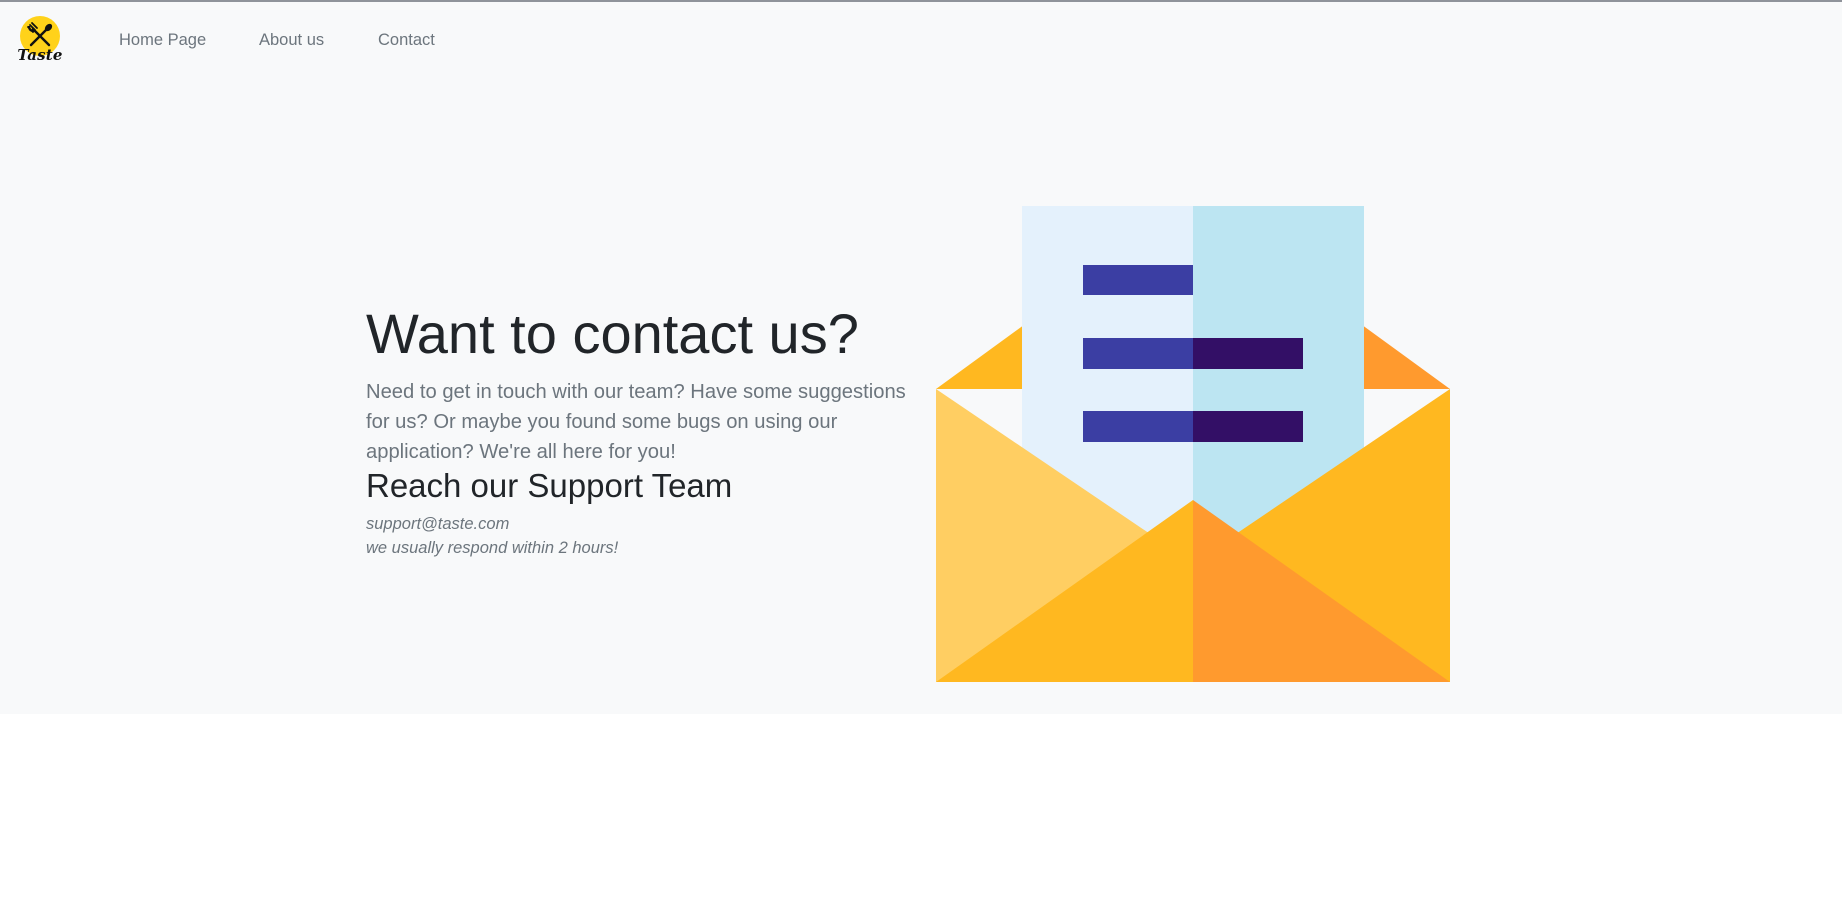 The width and height of the screenshot is (1842, 911). What do you see at coordinates (492, 548) in the screenshot?
I see `response-time-note: we usually respond within 2 hours!` at bounding box center [492, 548].